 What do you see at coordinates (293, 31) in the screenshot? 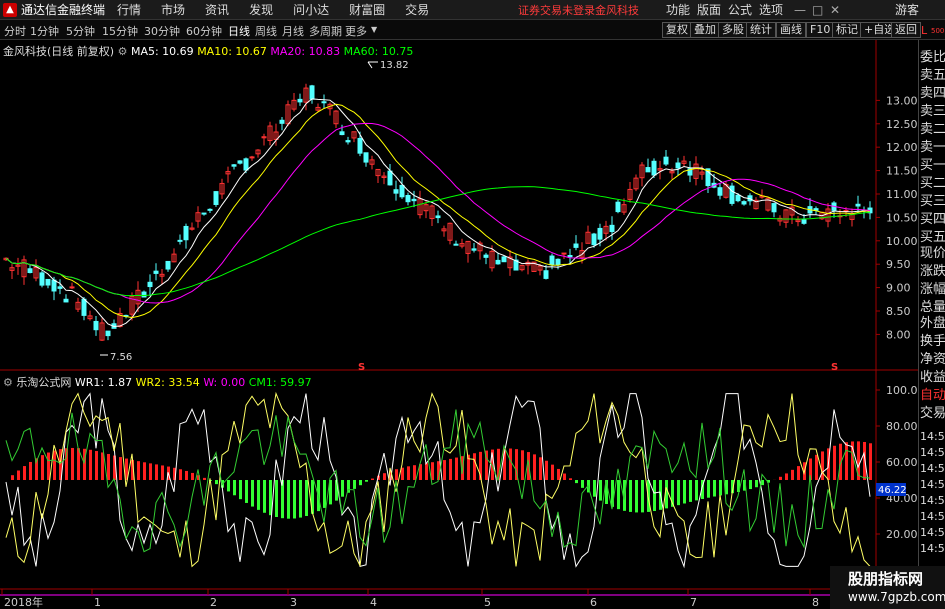
I see `tab-monthly: 月线` at bounding box center [293, 31].